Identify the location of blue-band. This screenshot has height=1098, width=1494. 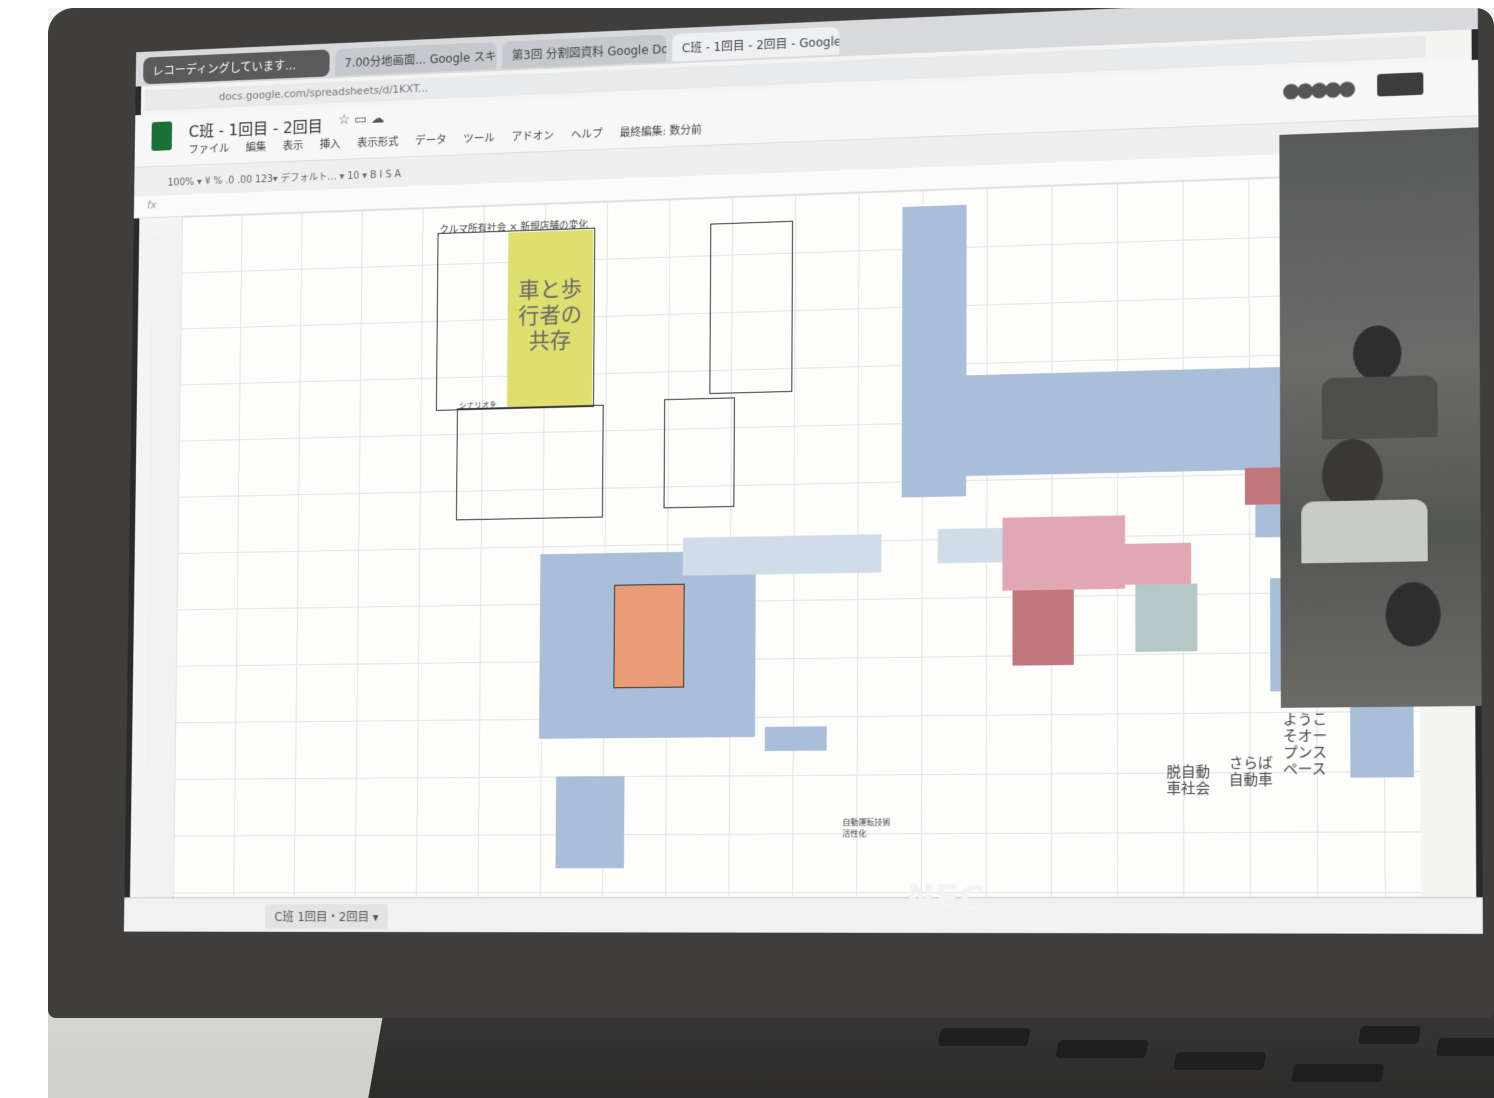
(1141, 421).